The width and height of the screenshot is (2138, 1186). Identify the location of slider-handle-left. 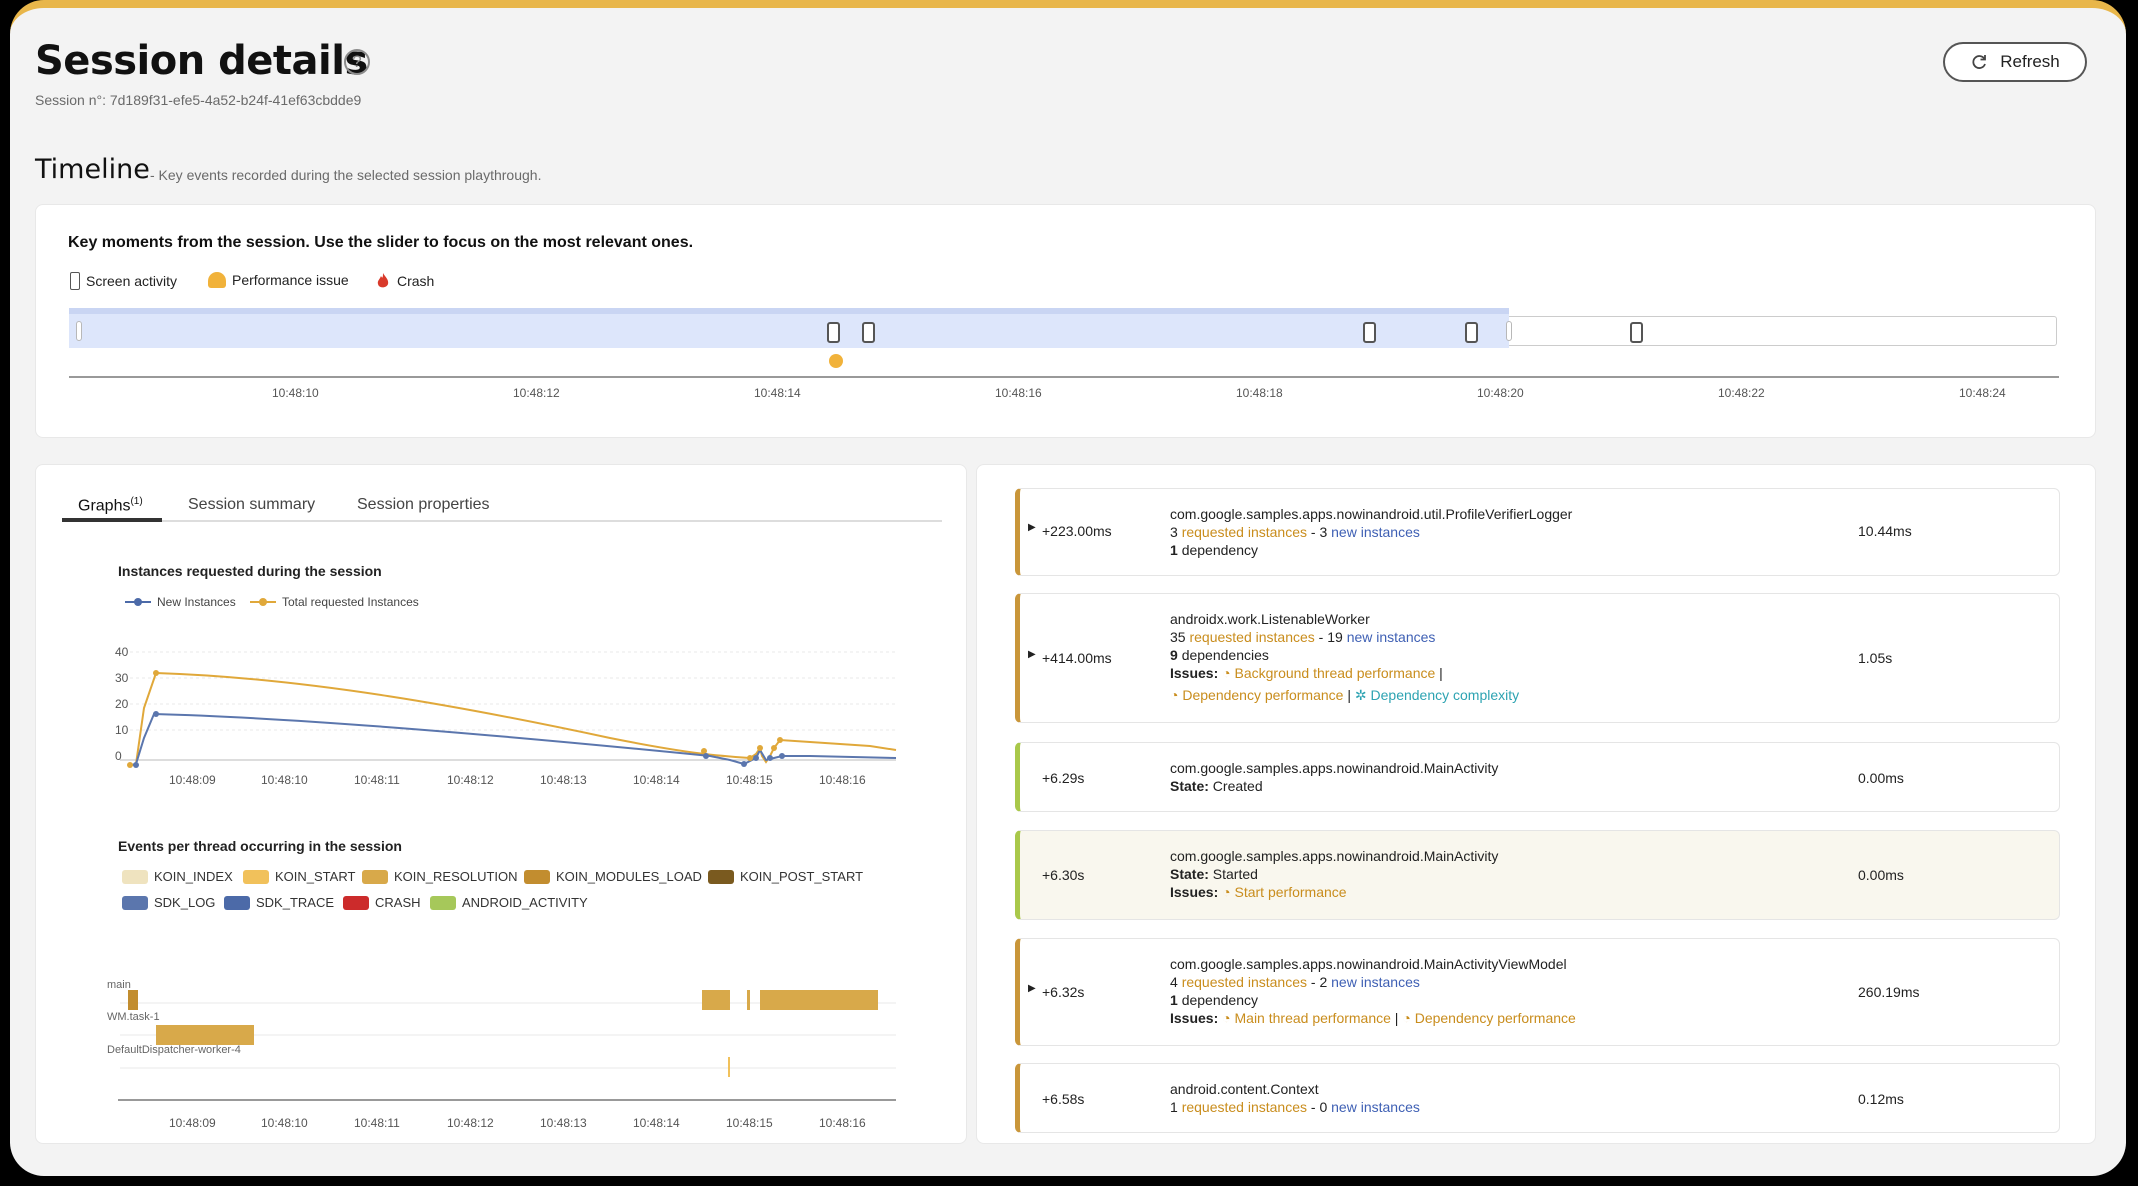
(79, 331).